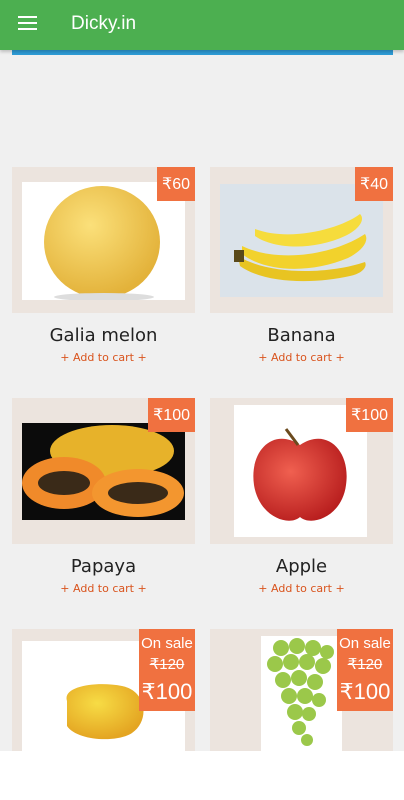 The width and height of the screenshot is (404, 800). Describe the element at coordinates (28, 23) in the screenshot. I see `hamburger-menu-icon` at that location.